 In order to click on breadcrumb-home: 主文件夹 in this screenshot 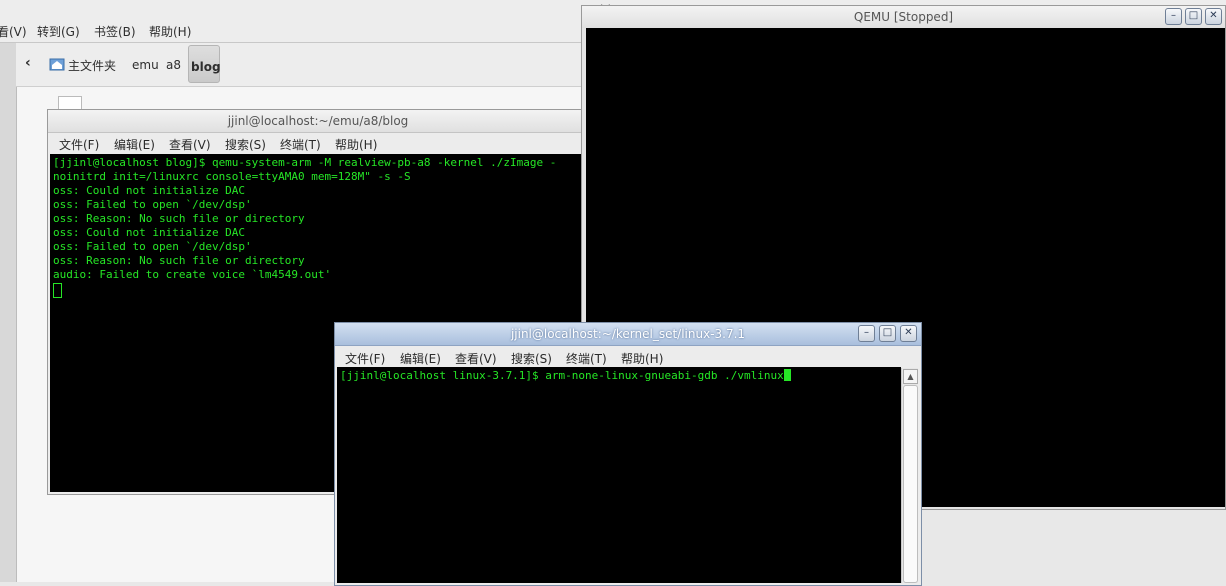, I will do `click(92, 65)`.